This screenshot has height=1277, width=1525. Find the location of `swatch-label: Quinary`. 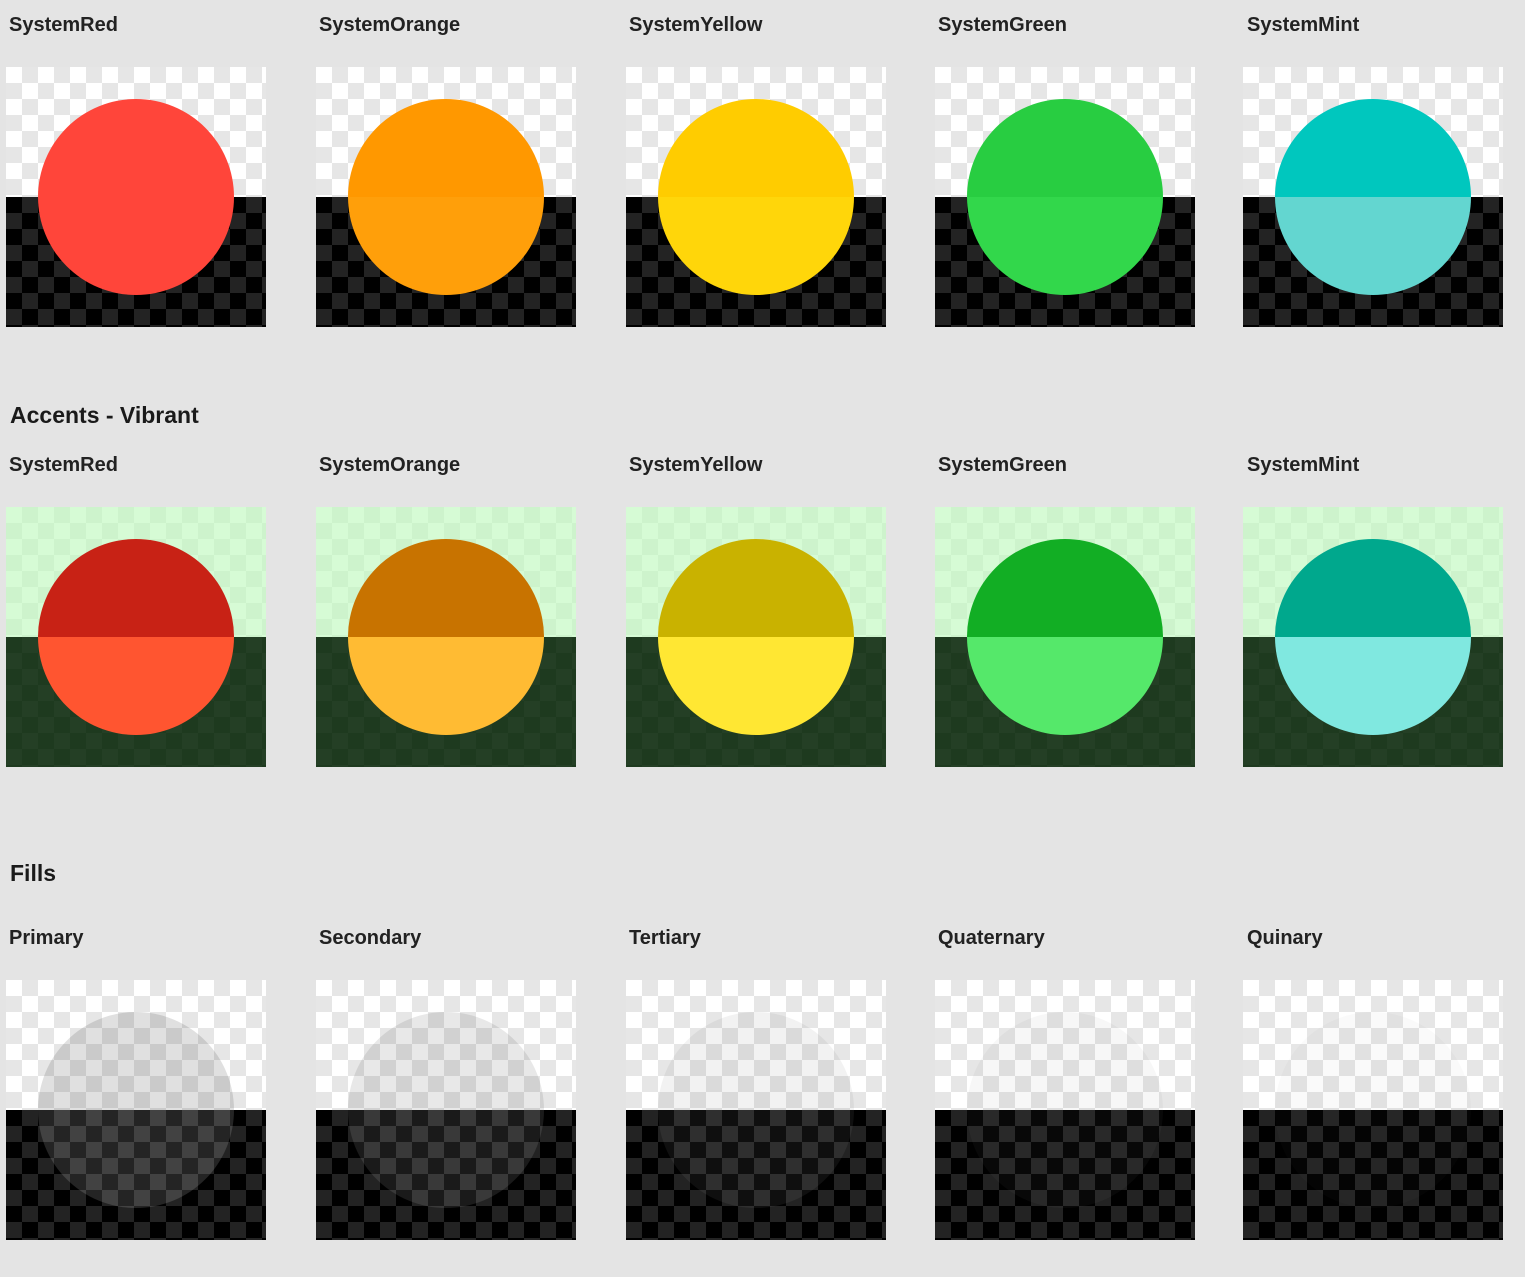

swatch-label: Quinary is located at coordinates (1285, 938).